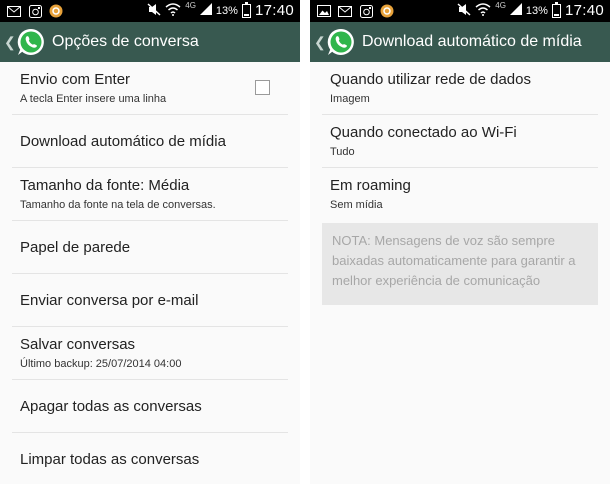  I want to click on enter-to-send-checkbox, so click(262, 87).